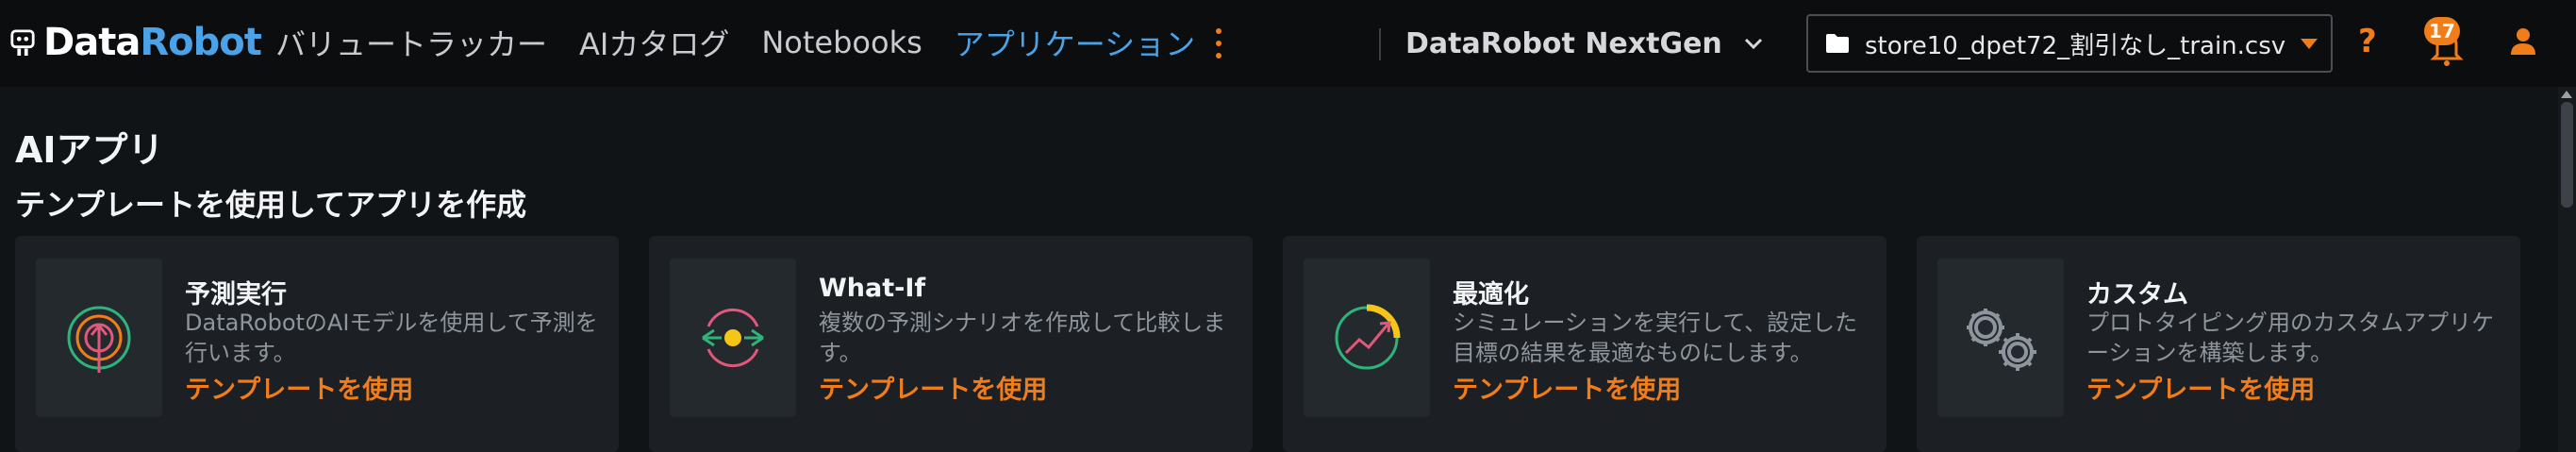 This screenshot has width=2576, height=452. What do you see at coordinates (2567, 155) in the screenshot?
I see `scrollbar-thumb` at bounding box center [2567, 155].